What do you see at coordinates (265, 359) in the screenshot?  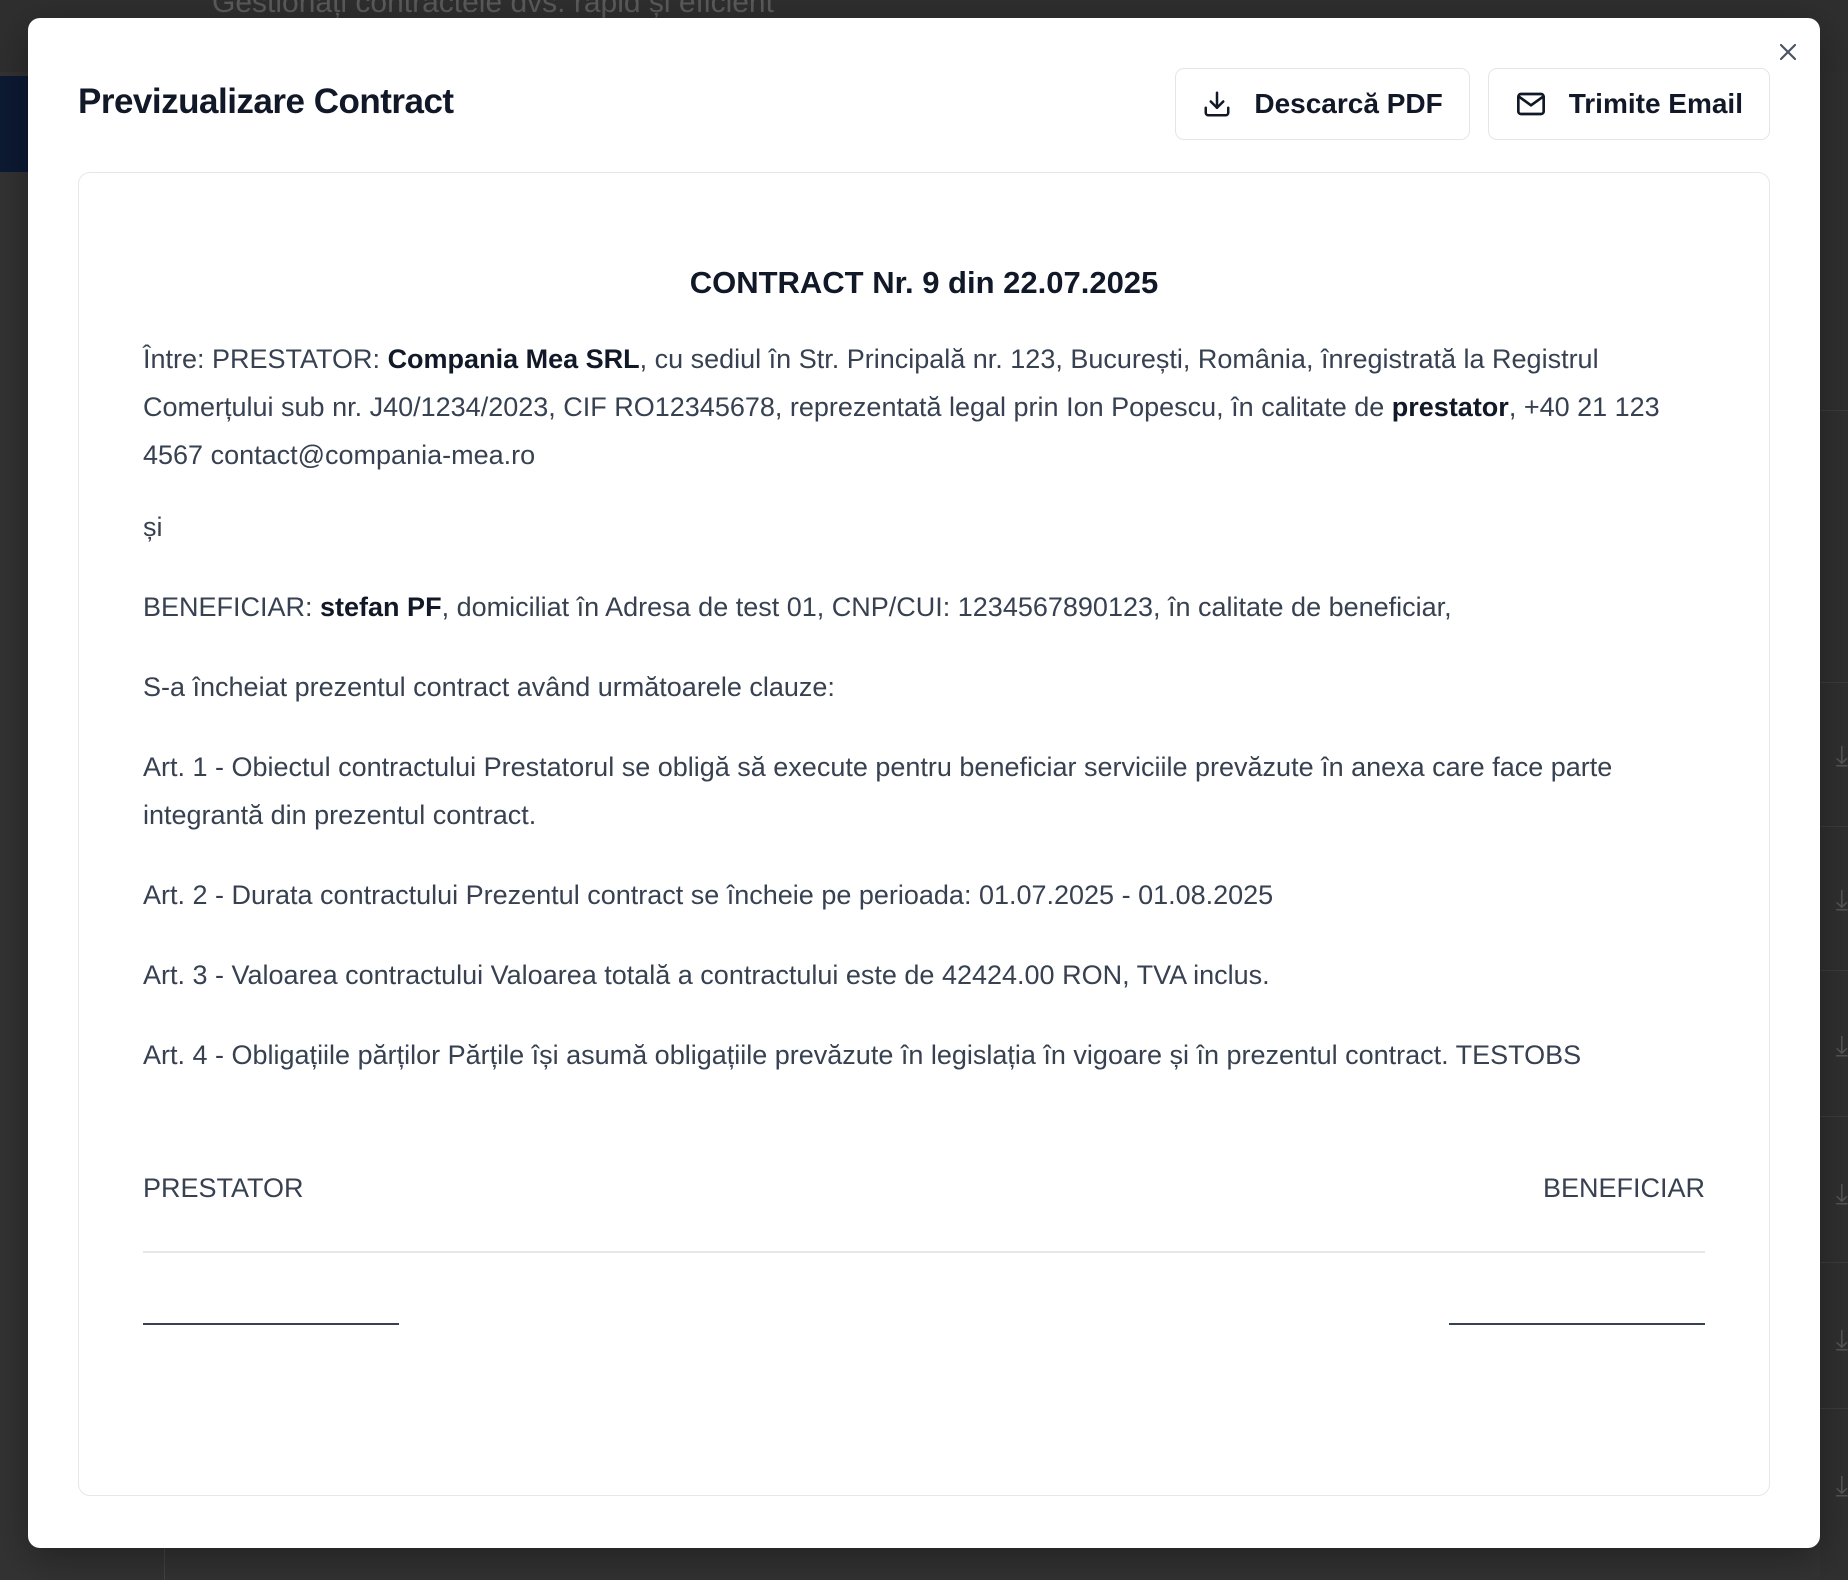 I see `provider-prefix: Între: PRESTATOR:` at bounding box center [265, 359].